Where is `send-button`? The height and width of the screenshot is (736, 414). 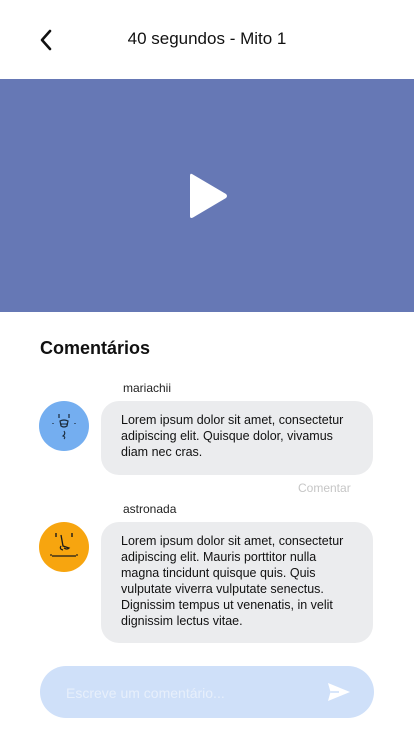 send-button is located at coordinates (339, 692).